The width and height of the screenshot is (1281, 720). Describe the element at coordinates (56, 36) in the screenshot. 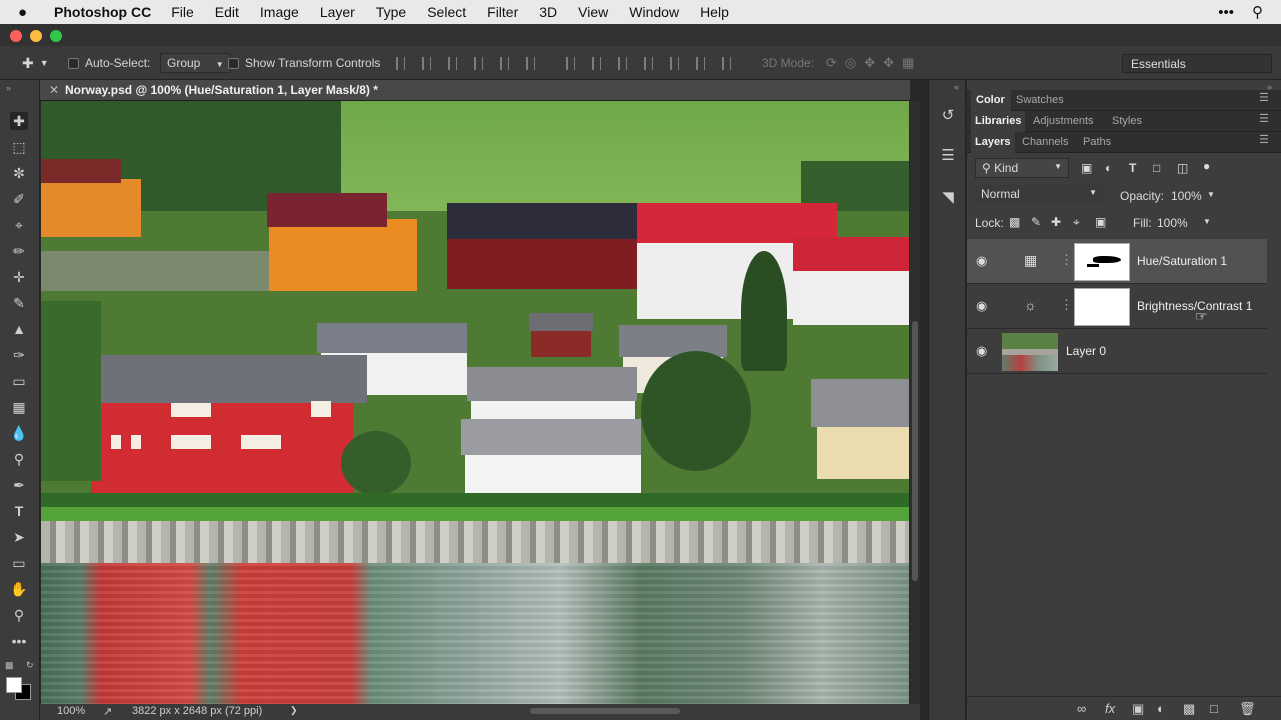

I see `zoom-window-button` at that location.